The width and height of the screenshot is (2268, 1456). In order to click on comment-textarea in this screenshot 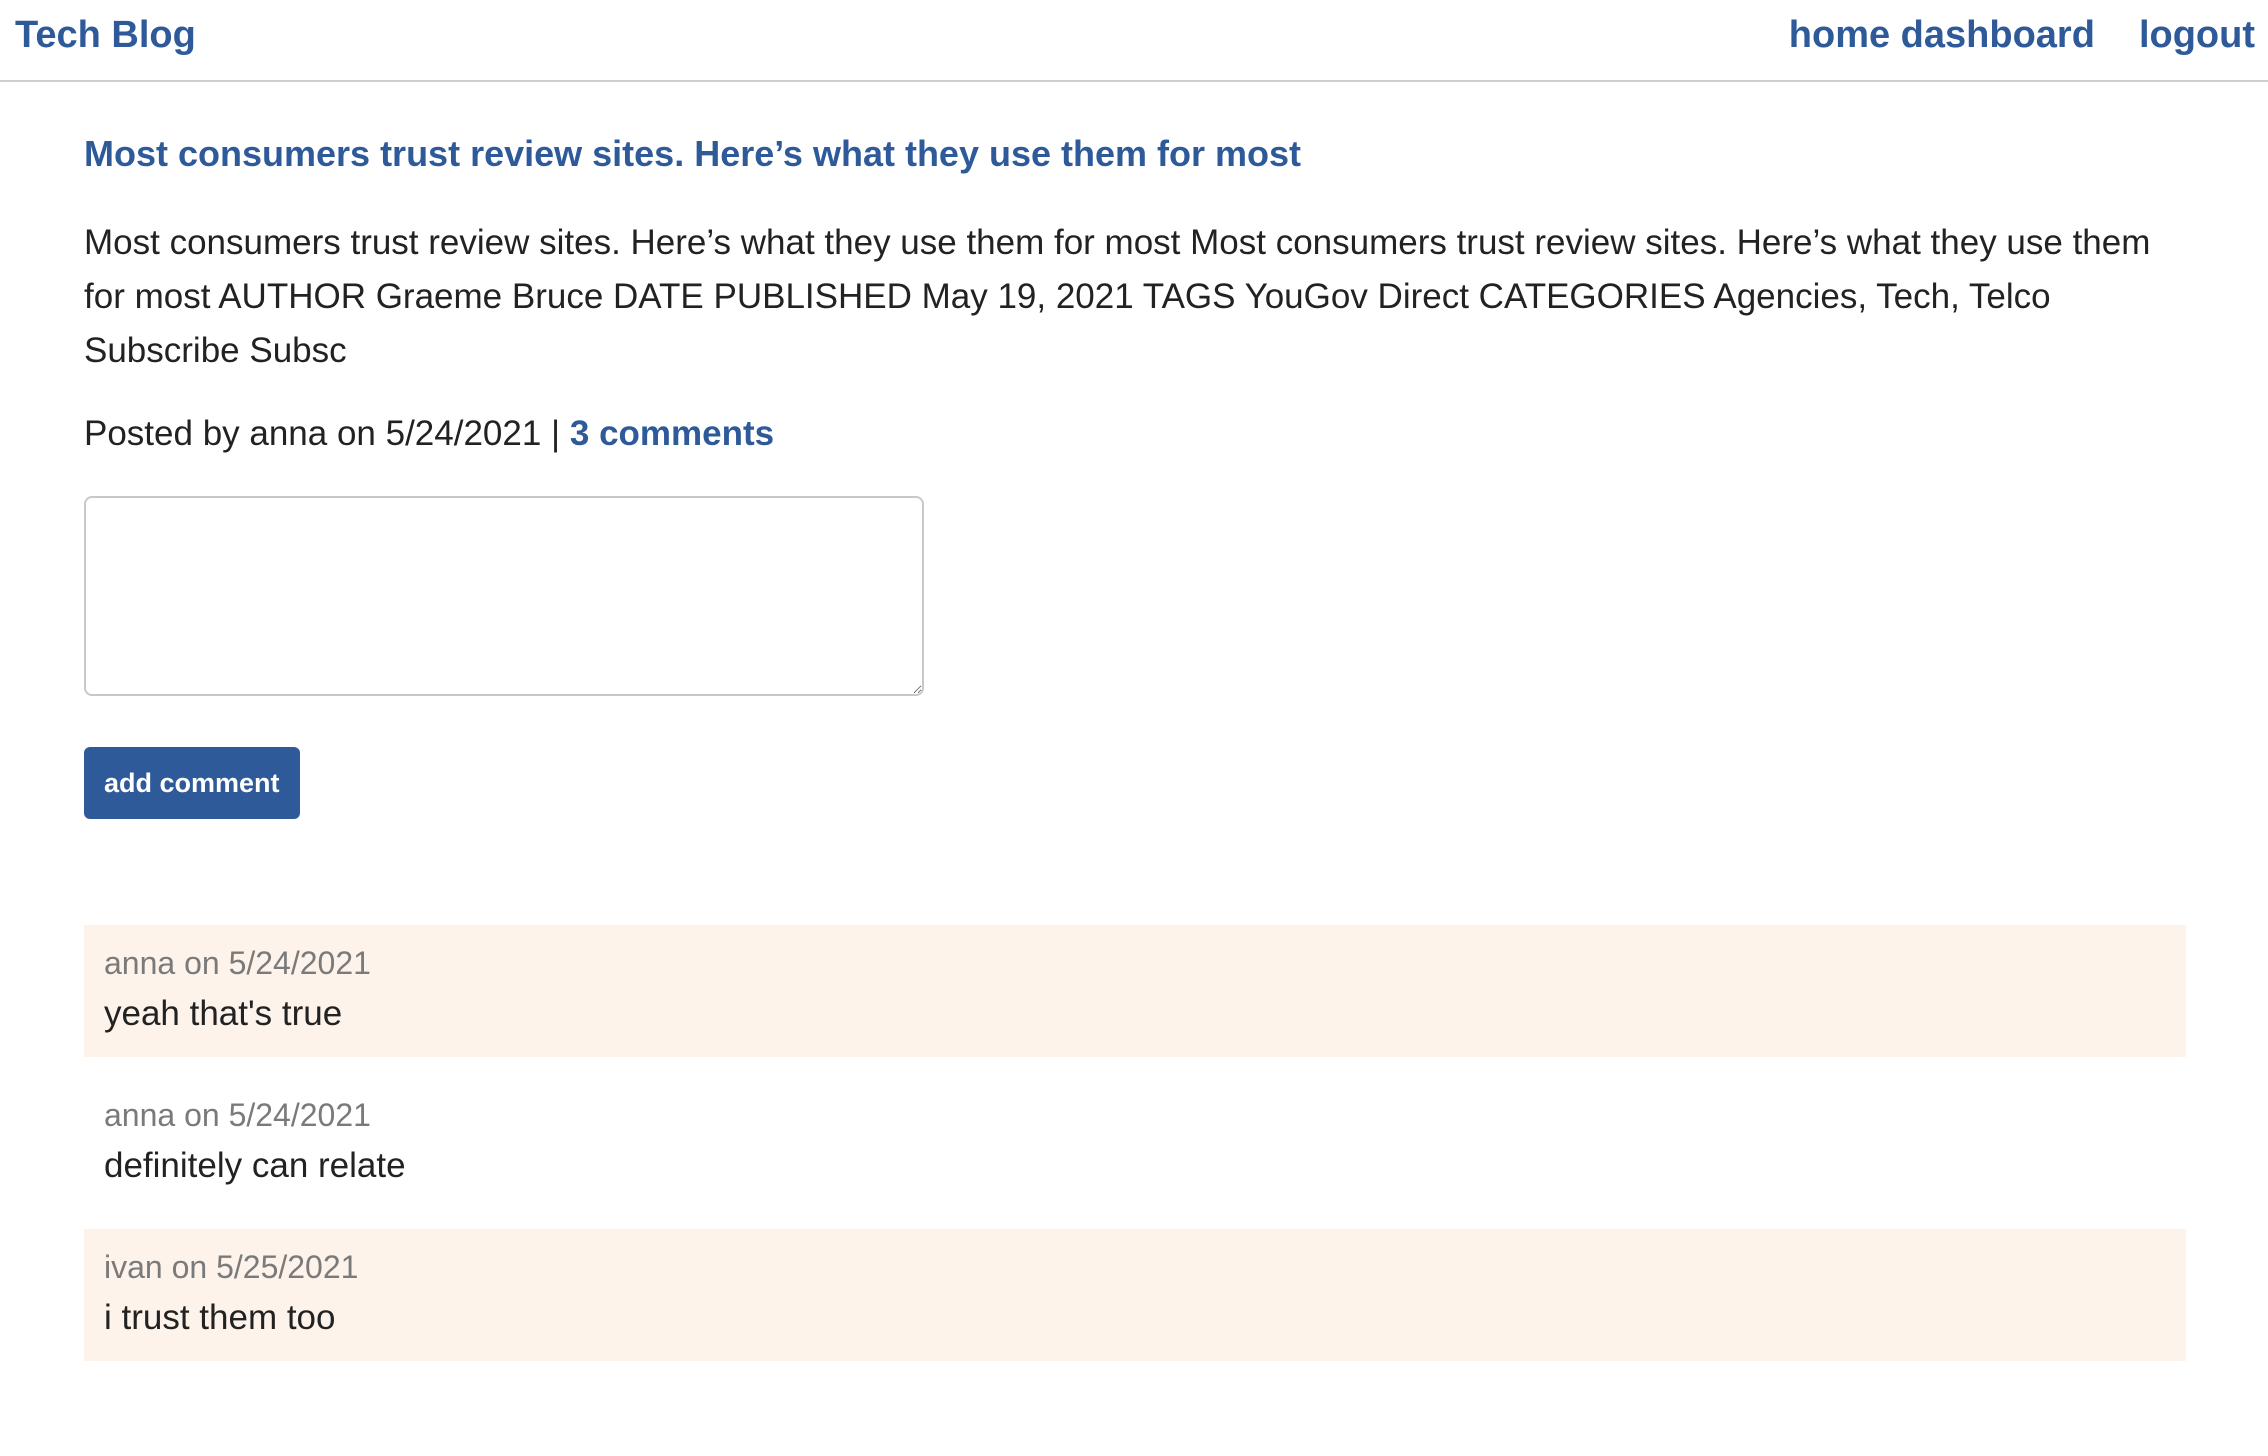, I will do `click(504, 596)`.